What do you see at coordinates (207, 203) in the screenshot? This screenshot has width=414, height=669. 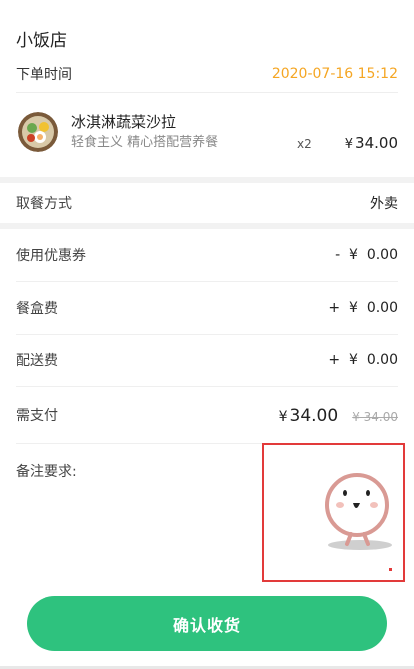 I see `pickup-method-row: 取餐方式 外卖` at bounding box center [207, 203].